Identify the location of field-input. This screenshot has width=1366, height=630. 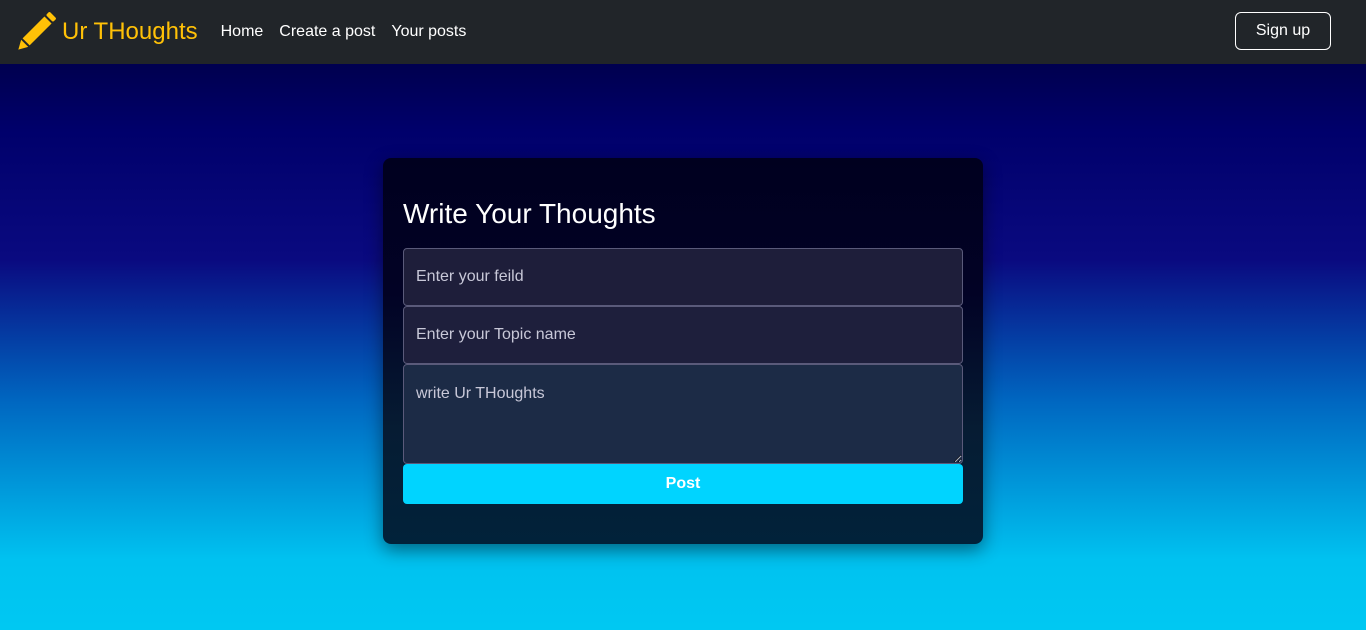
(683, 277).